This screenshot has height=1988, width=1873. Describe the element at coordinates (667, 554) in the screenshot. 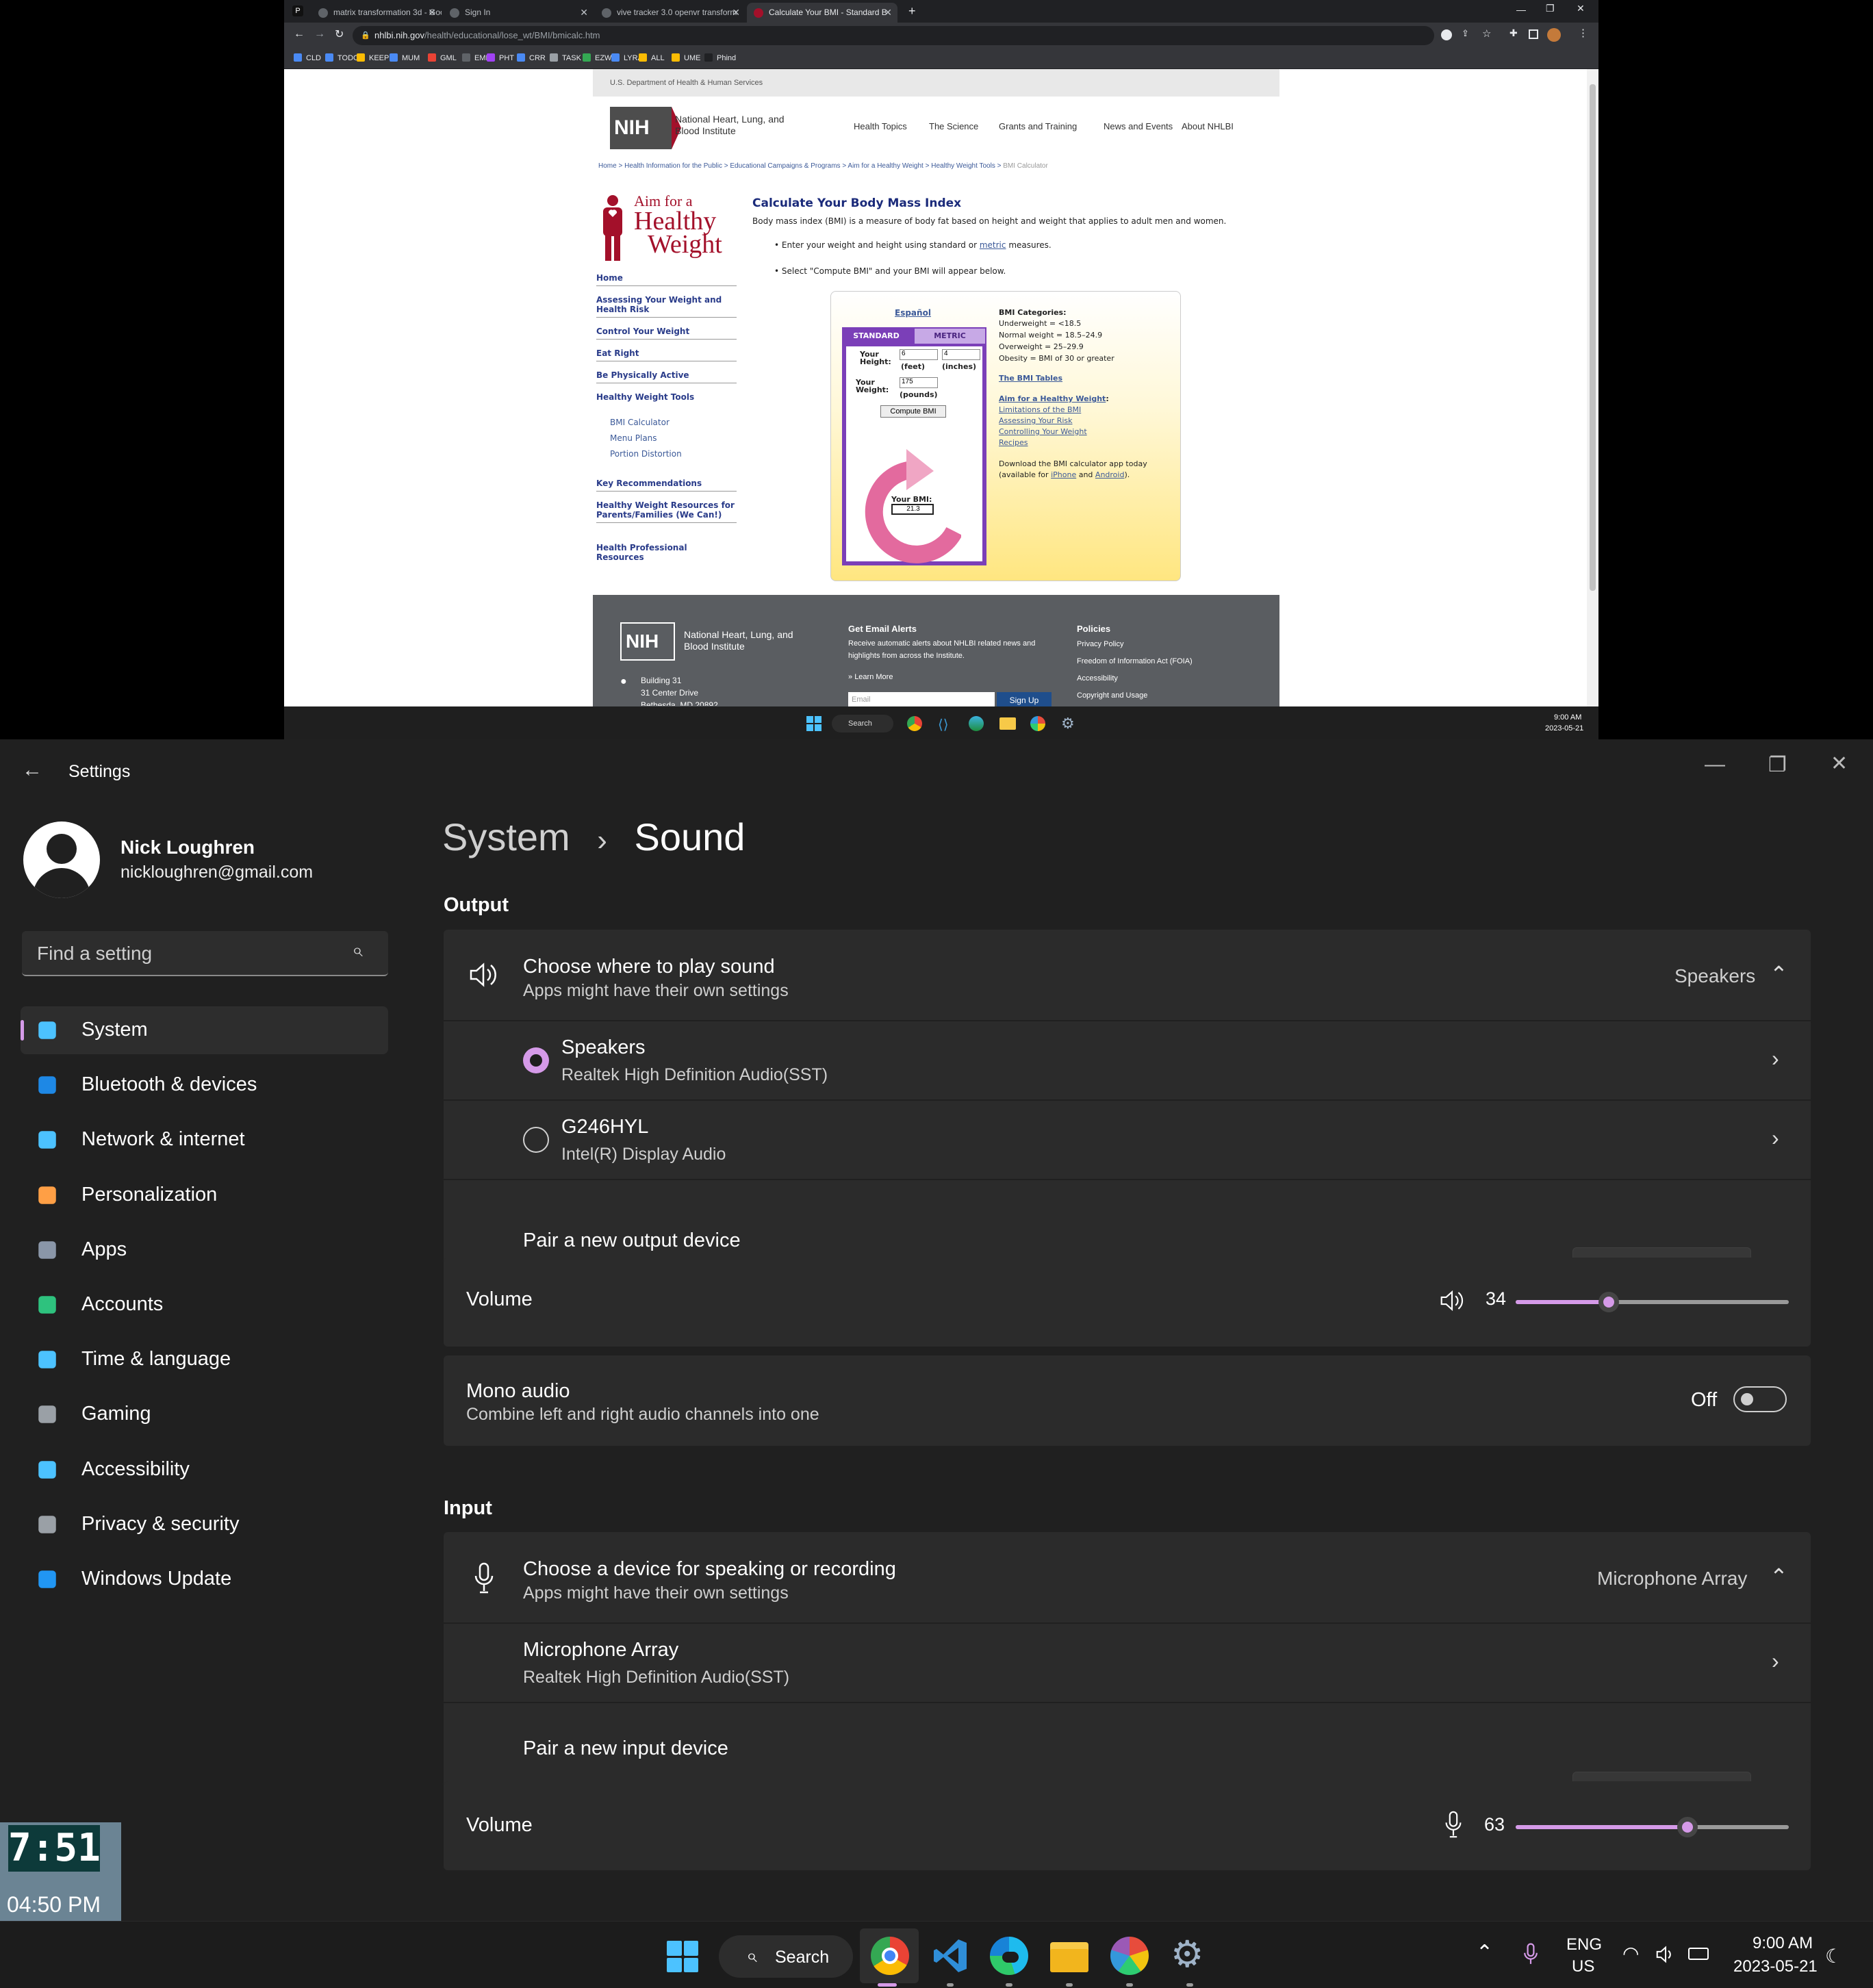

I see `leftnav-item: Health Professional Resources` at that location.